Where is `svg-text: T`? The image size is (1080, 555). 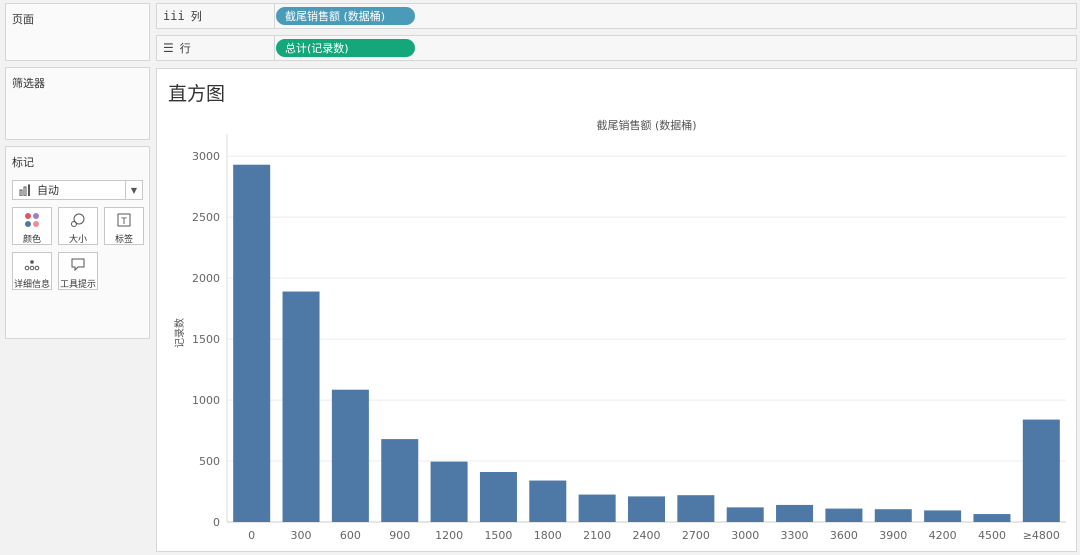
svg-text: T is located at coordinates (123, 222).